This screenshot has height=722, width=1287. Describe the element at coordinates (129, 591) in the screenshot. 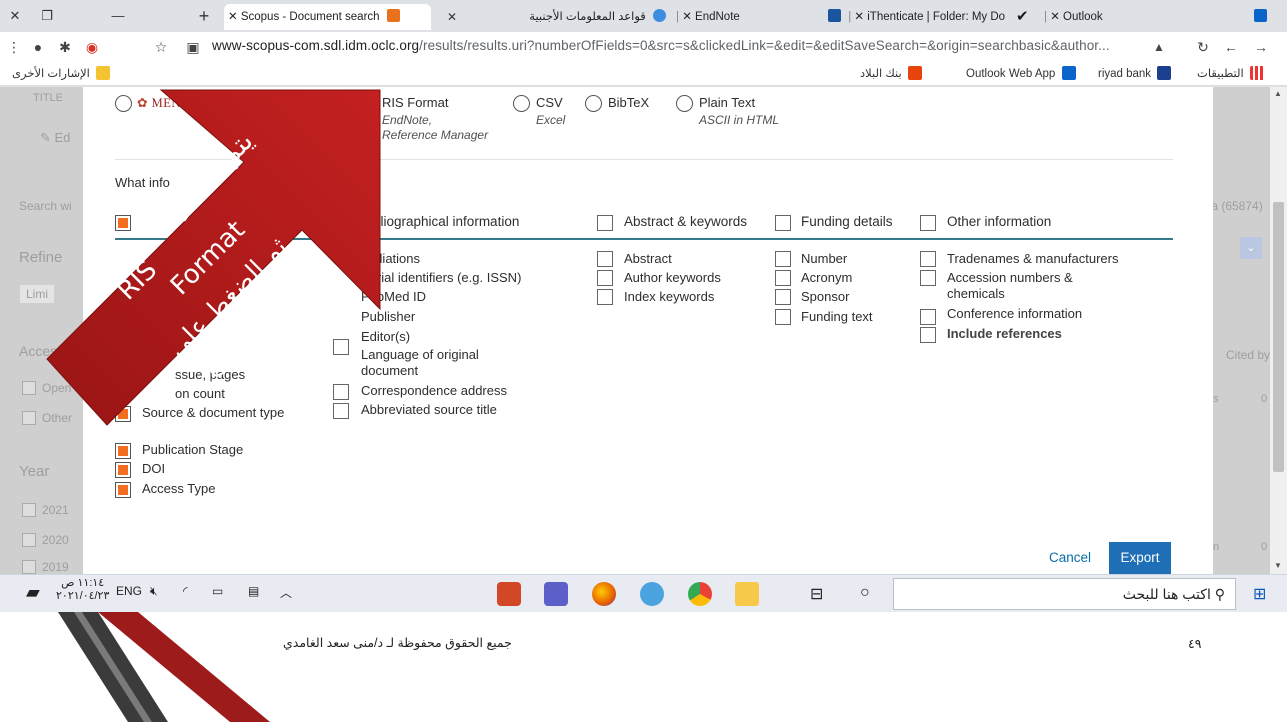

I see `language-indicator: ENG` at that location.